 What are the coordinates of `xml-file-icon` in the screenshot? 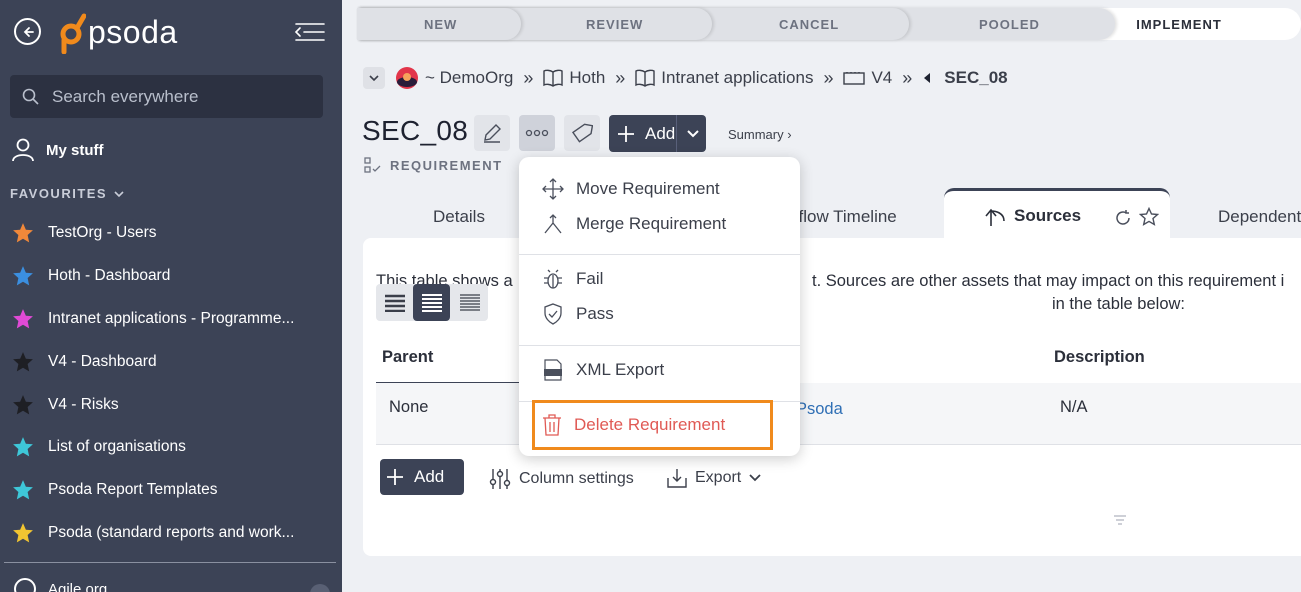 It's located at (553, 370).